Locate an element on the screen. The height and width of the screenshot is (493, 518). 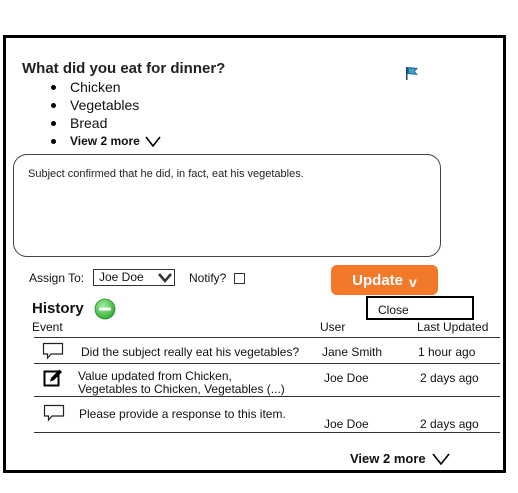
view-more-history-link: View 2 more is located at coordinates (400, 458).